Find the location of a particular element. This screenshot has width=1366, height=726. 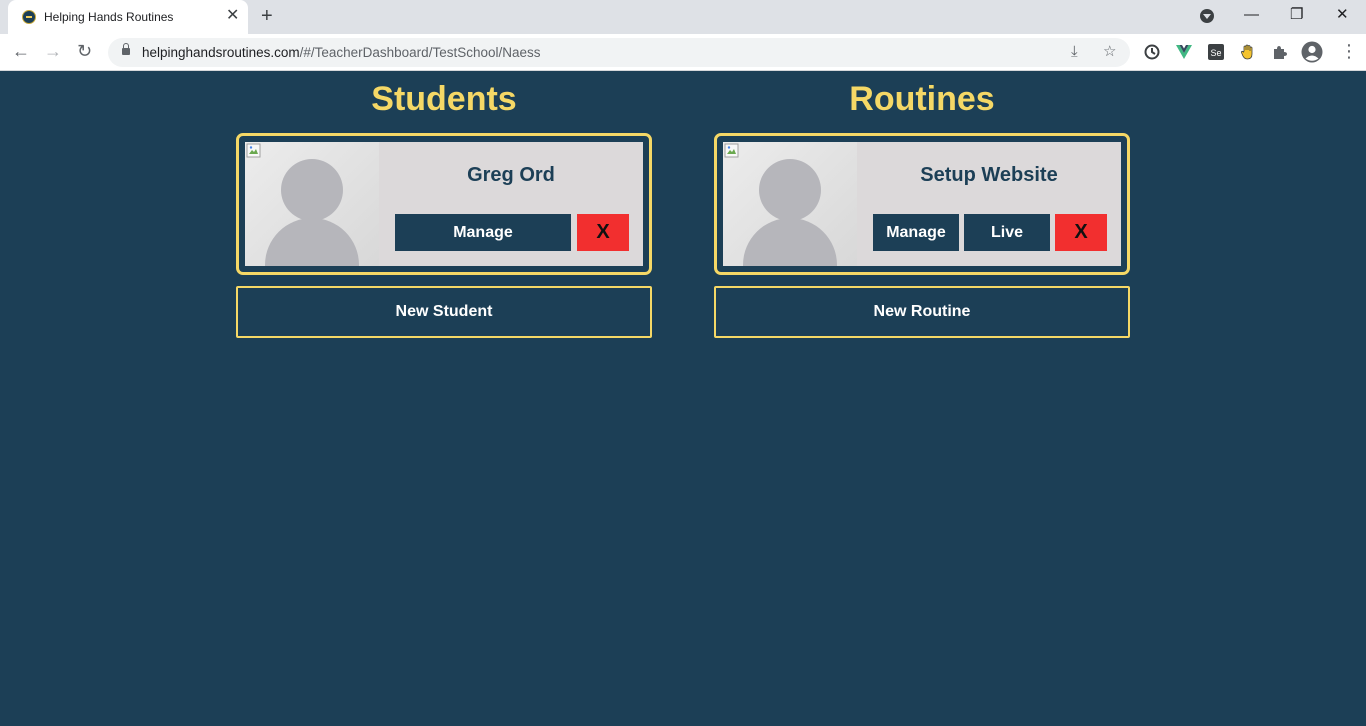

routine-avatar is located at coordinates (790, 204).